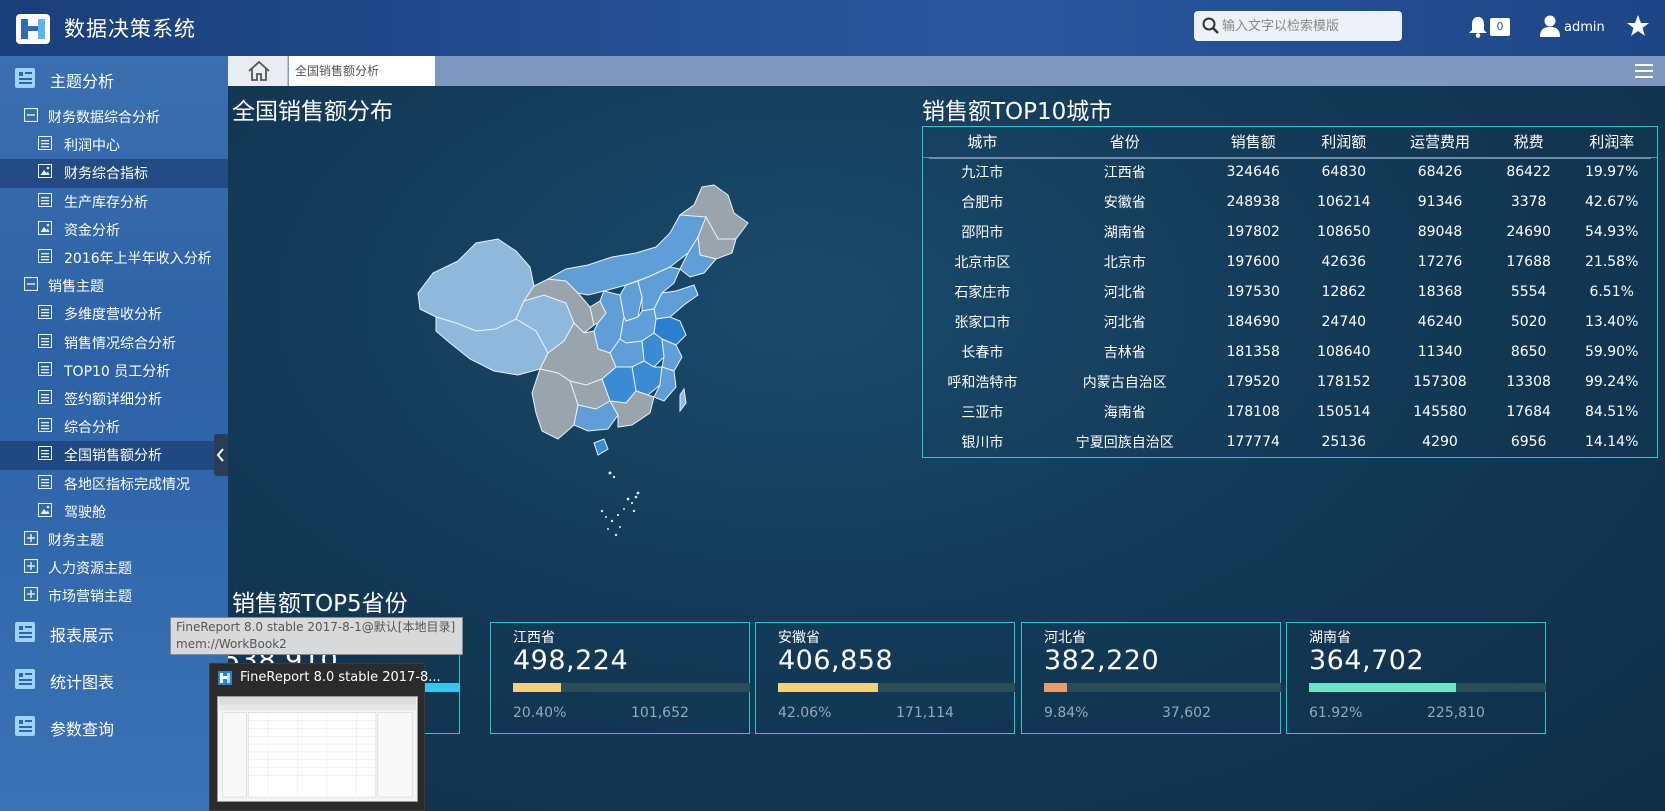 This screenshot has height=811, width=1665. I want to click on expand-plus-icon, so click(31, 539).